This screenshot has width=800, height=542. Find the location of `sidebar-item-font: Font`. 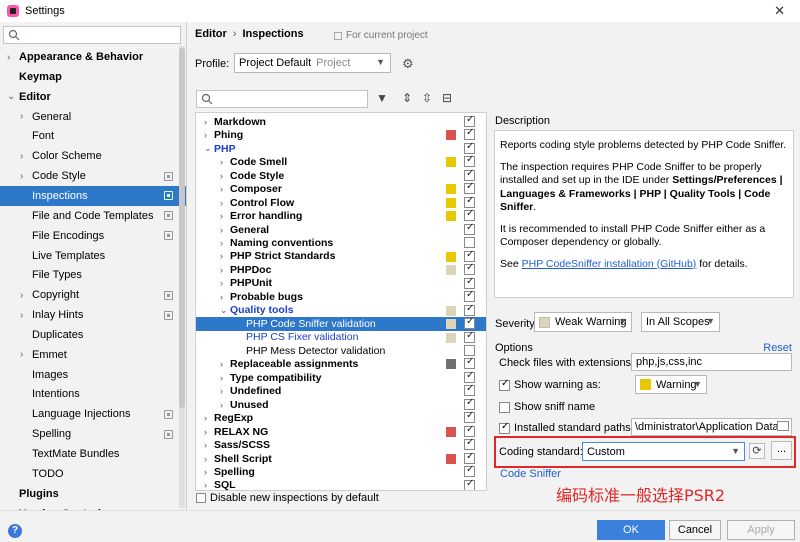

sidebar-item-font: Font is located at coordinates (93, 136).